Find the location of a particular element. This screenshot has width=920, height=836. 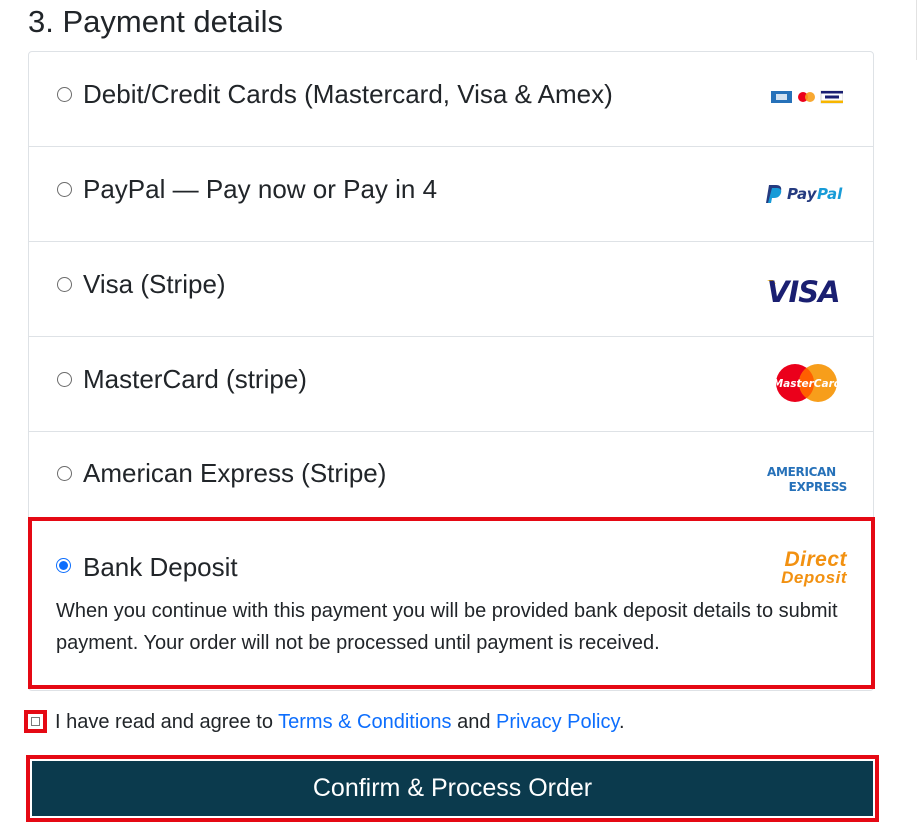

confirm-process-order-button: Confirm & Process Order is located at coordinates (452, 788).